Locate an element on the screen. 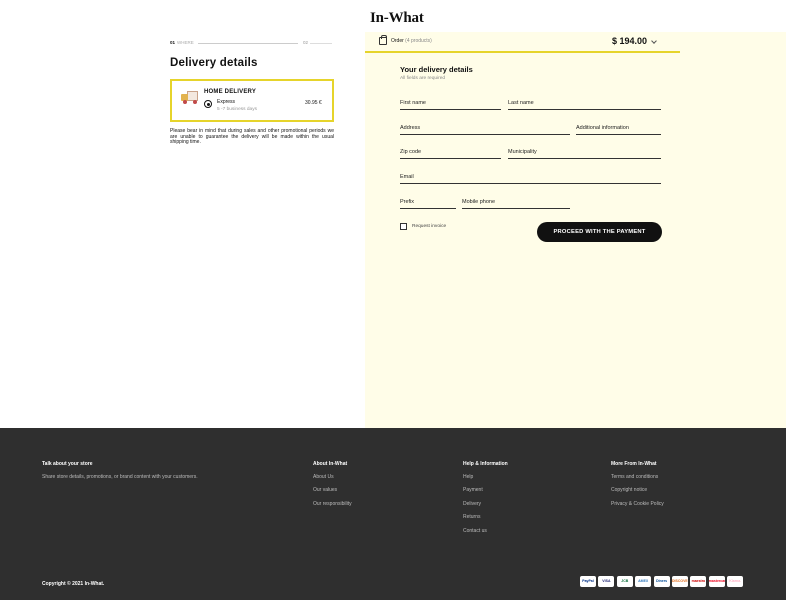  municipality-field: Municipality is located at coordinates (584, 153).